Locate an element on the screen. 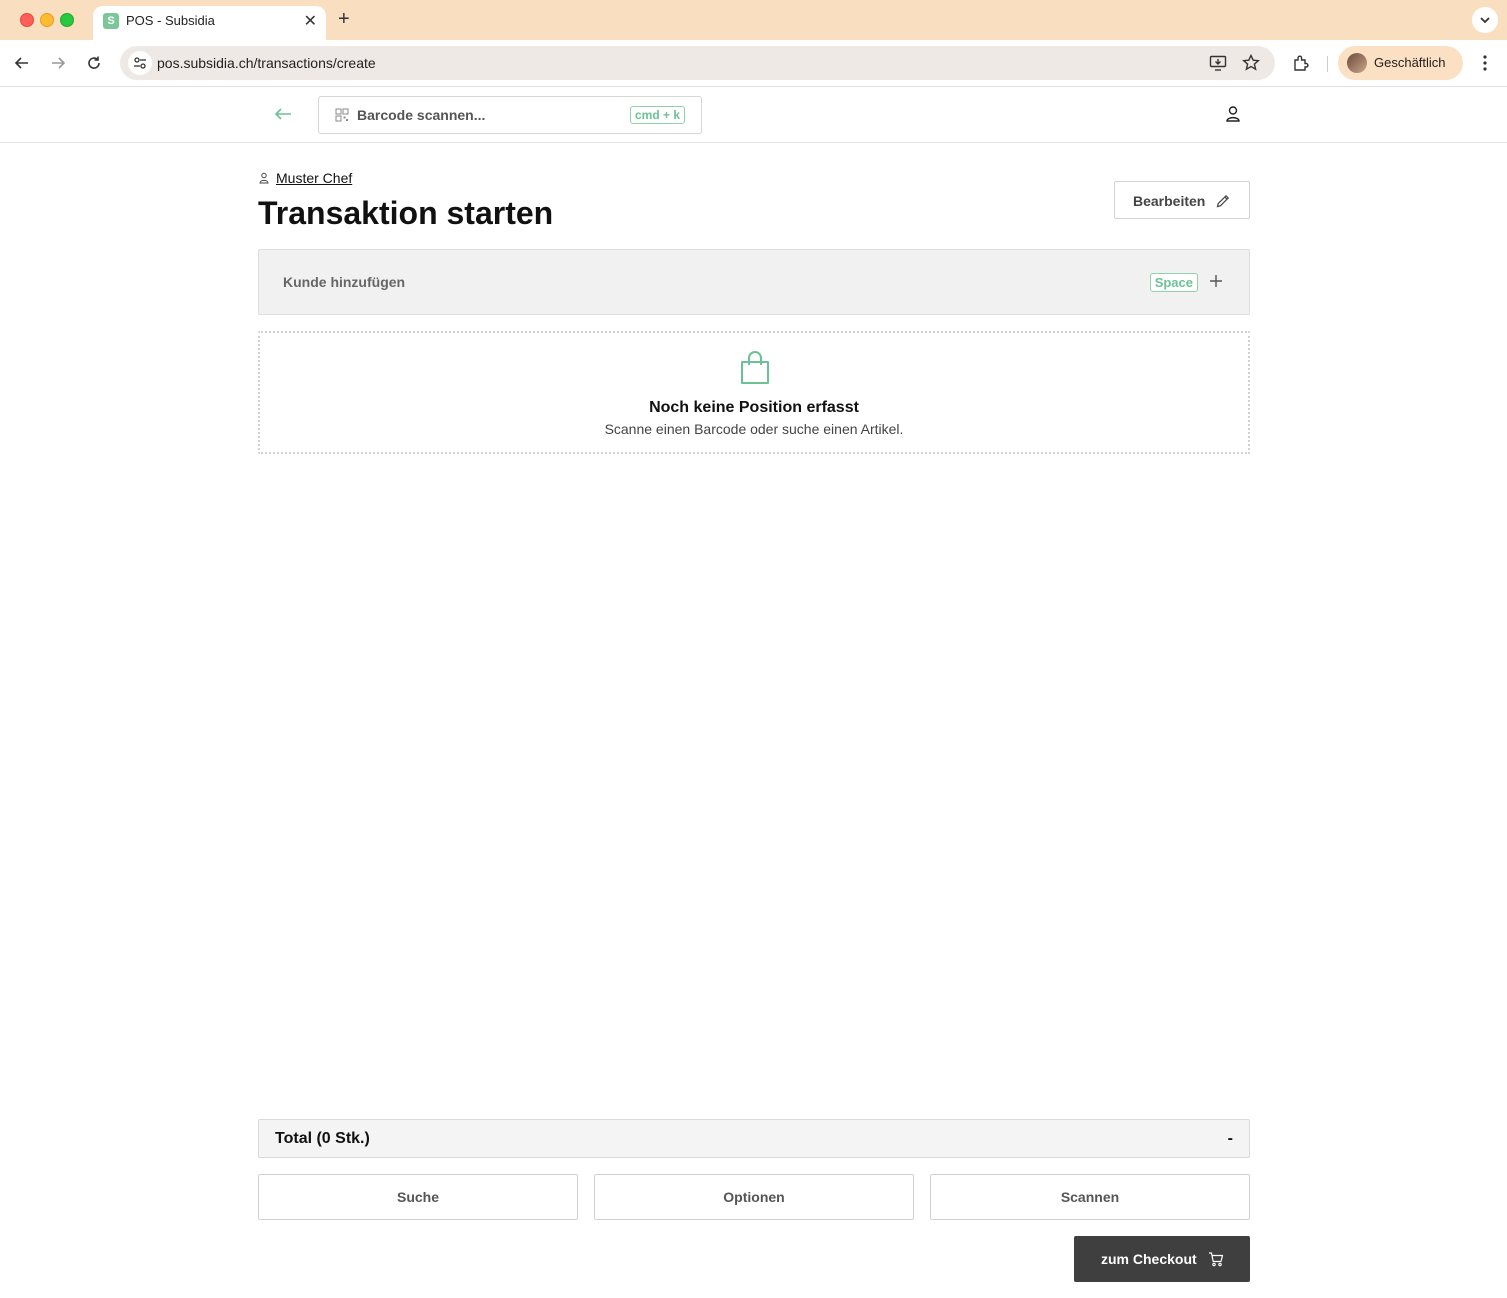 The image size is (1507, 1298). person-icon is located at coordinates (264, 177).